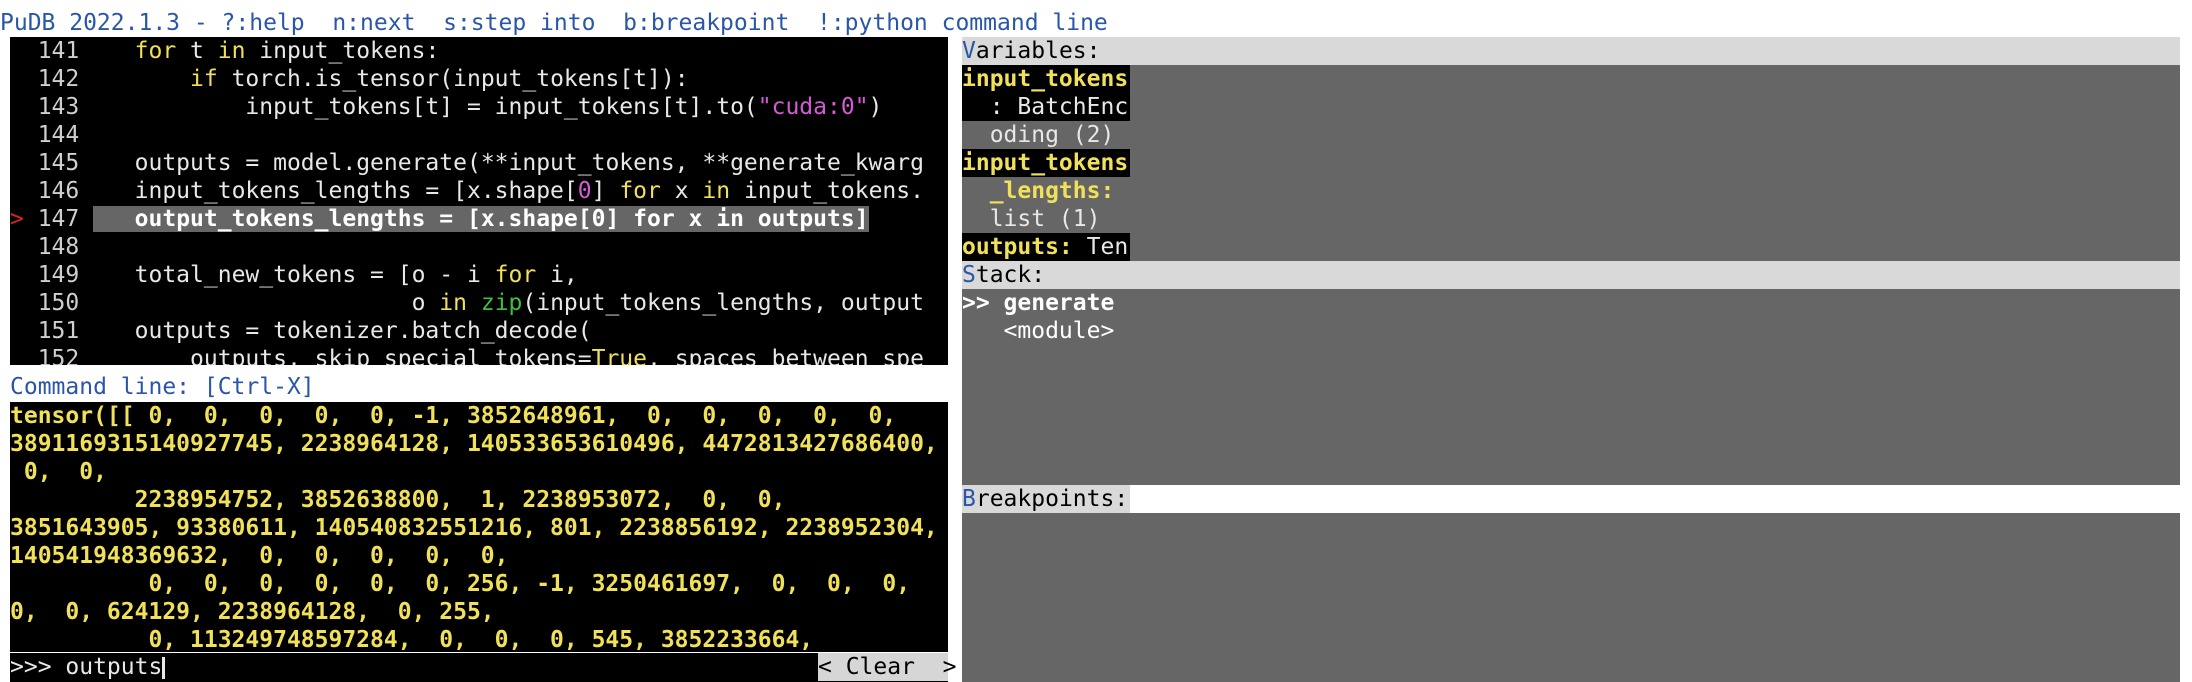 The width and height of the screenshot is (2192, 682). What do you see at coordinates (164, 667) in the screenshot?
I see `text-cursor` at bounding box center [164, 667].